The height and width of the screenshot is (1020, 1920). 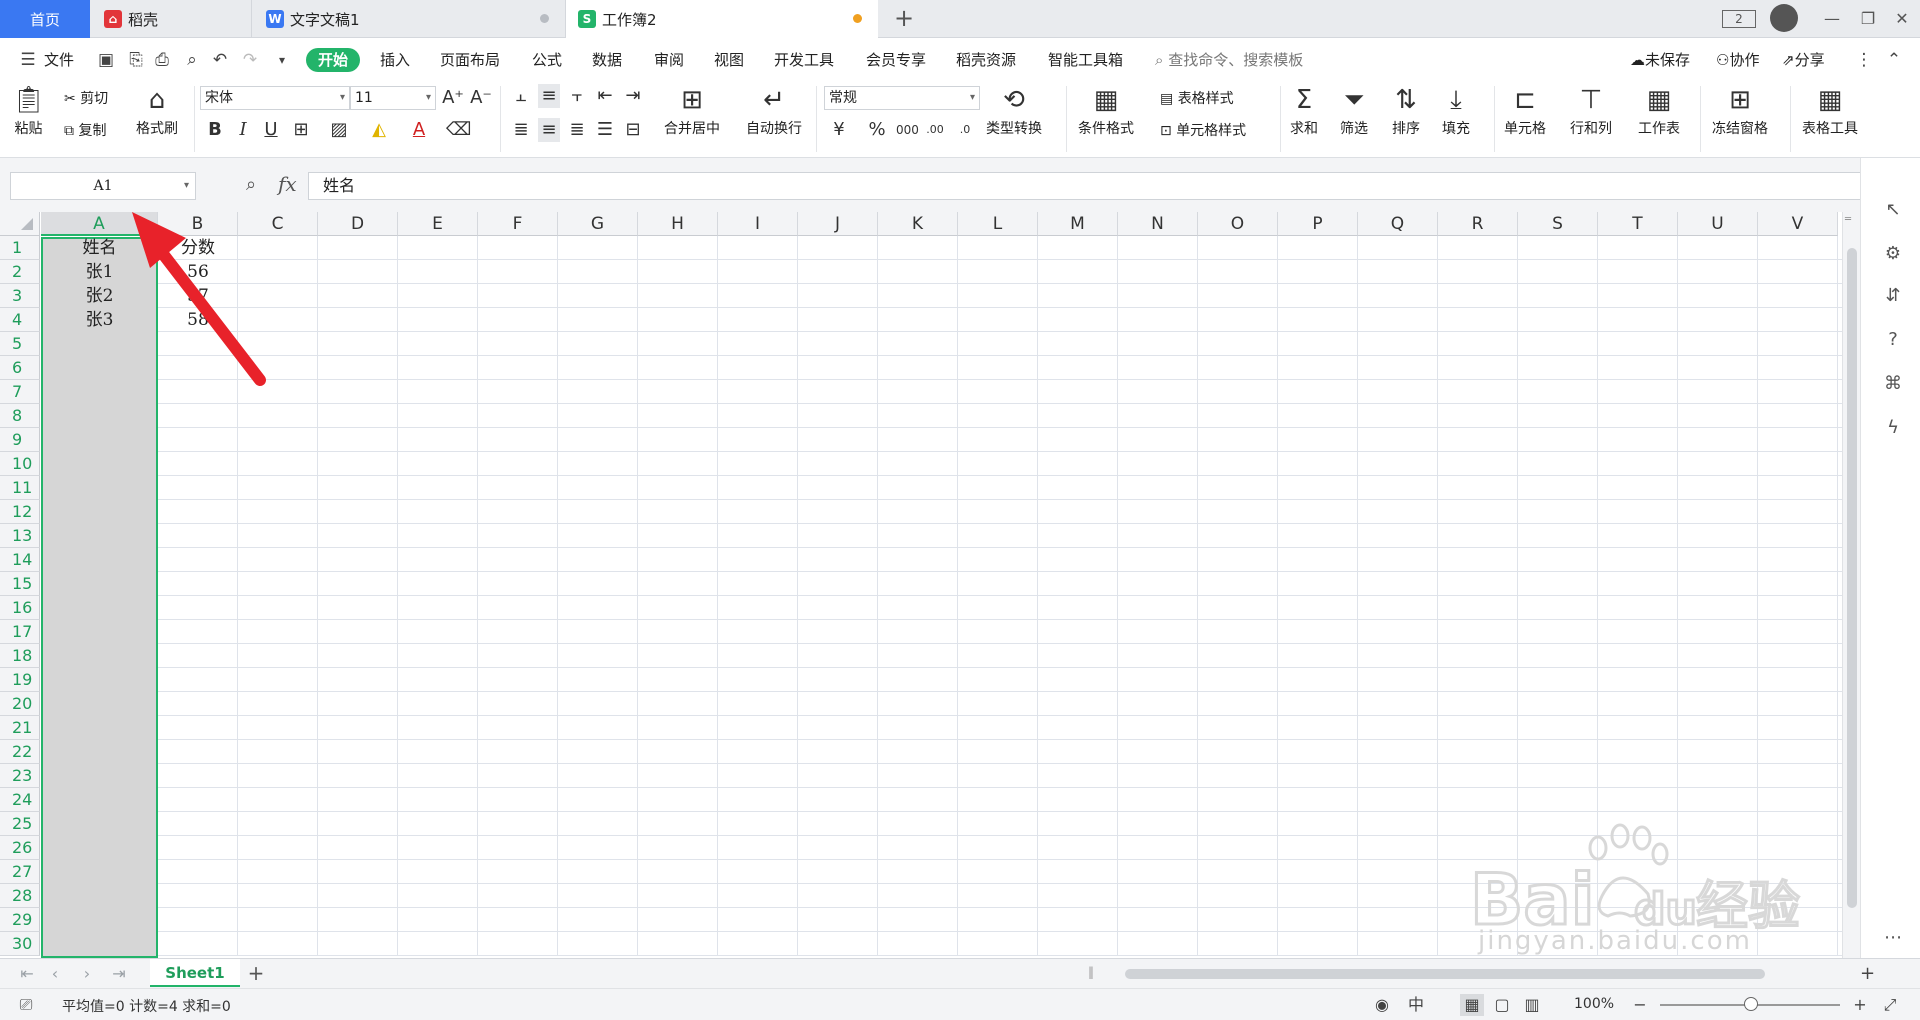 I want to click on column-header-i: I, so click(x=758, y=224).